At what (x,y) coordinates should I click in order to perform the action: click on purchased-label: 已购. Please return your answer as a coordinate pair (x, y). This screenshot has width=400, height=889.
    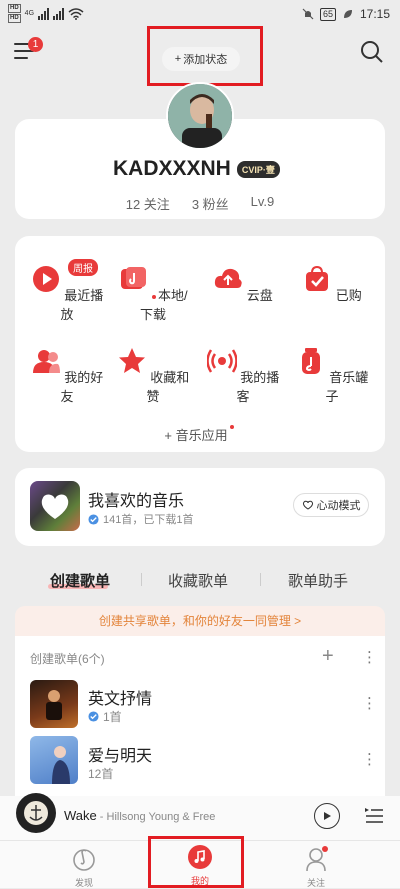
    Looking at the image, I should click on (348, 295).